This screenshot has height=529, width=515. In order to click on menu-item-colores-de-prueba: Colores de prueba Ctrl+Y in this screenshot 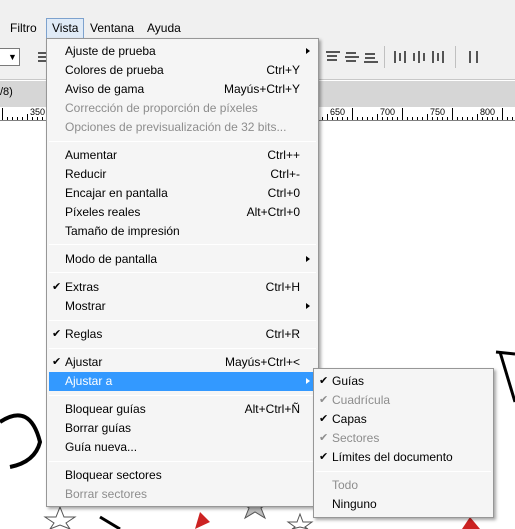, I will do `click(182, 70)`.